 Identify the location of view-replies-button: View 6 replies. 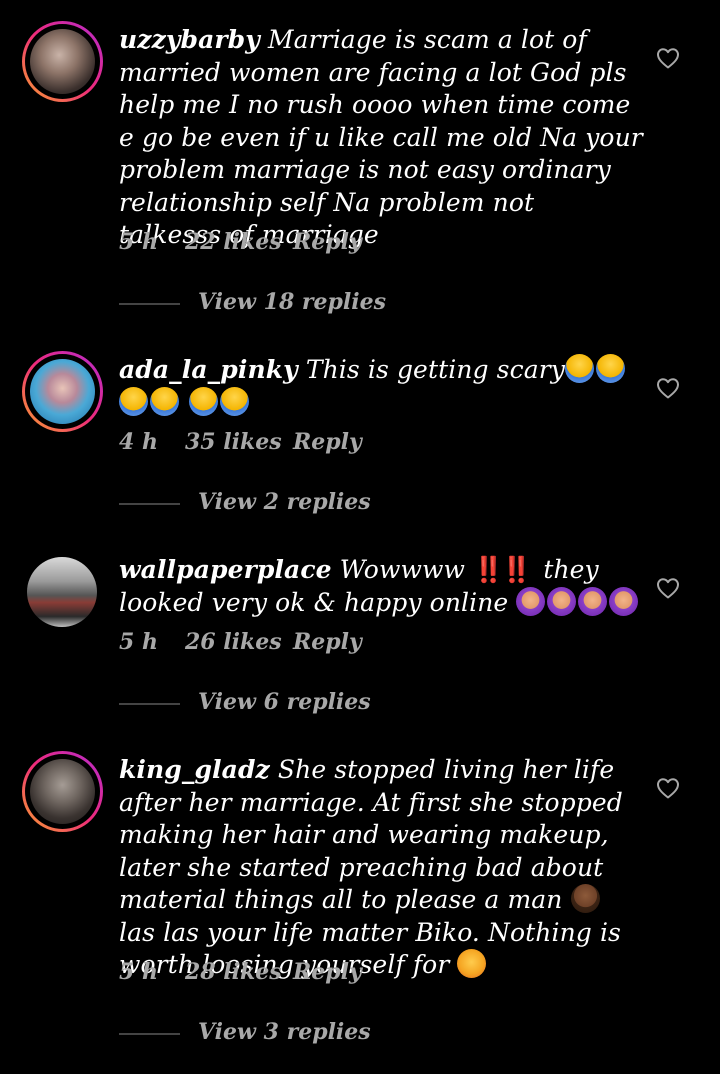
(319, 704).